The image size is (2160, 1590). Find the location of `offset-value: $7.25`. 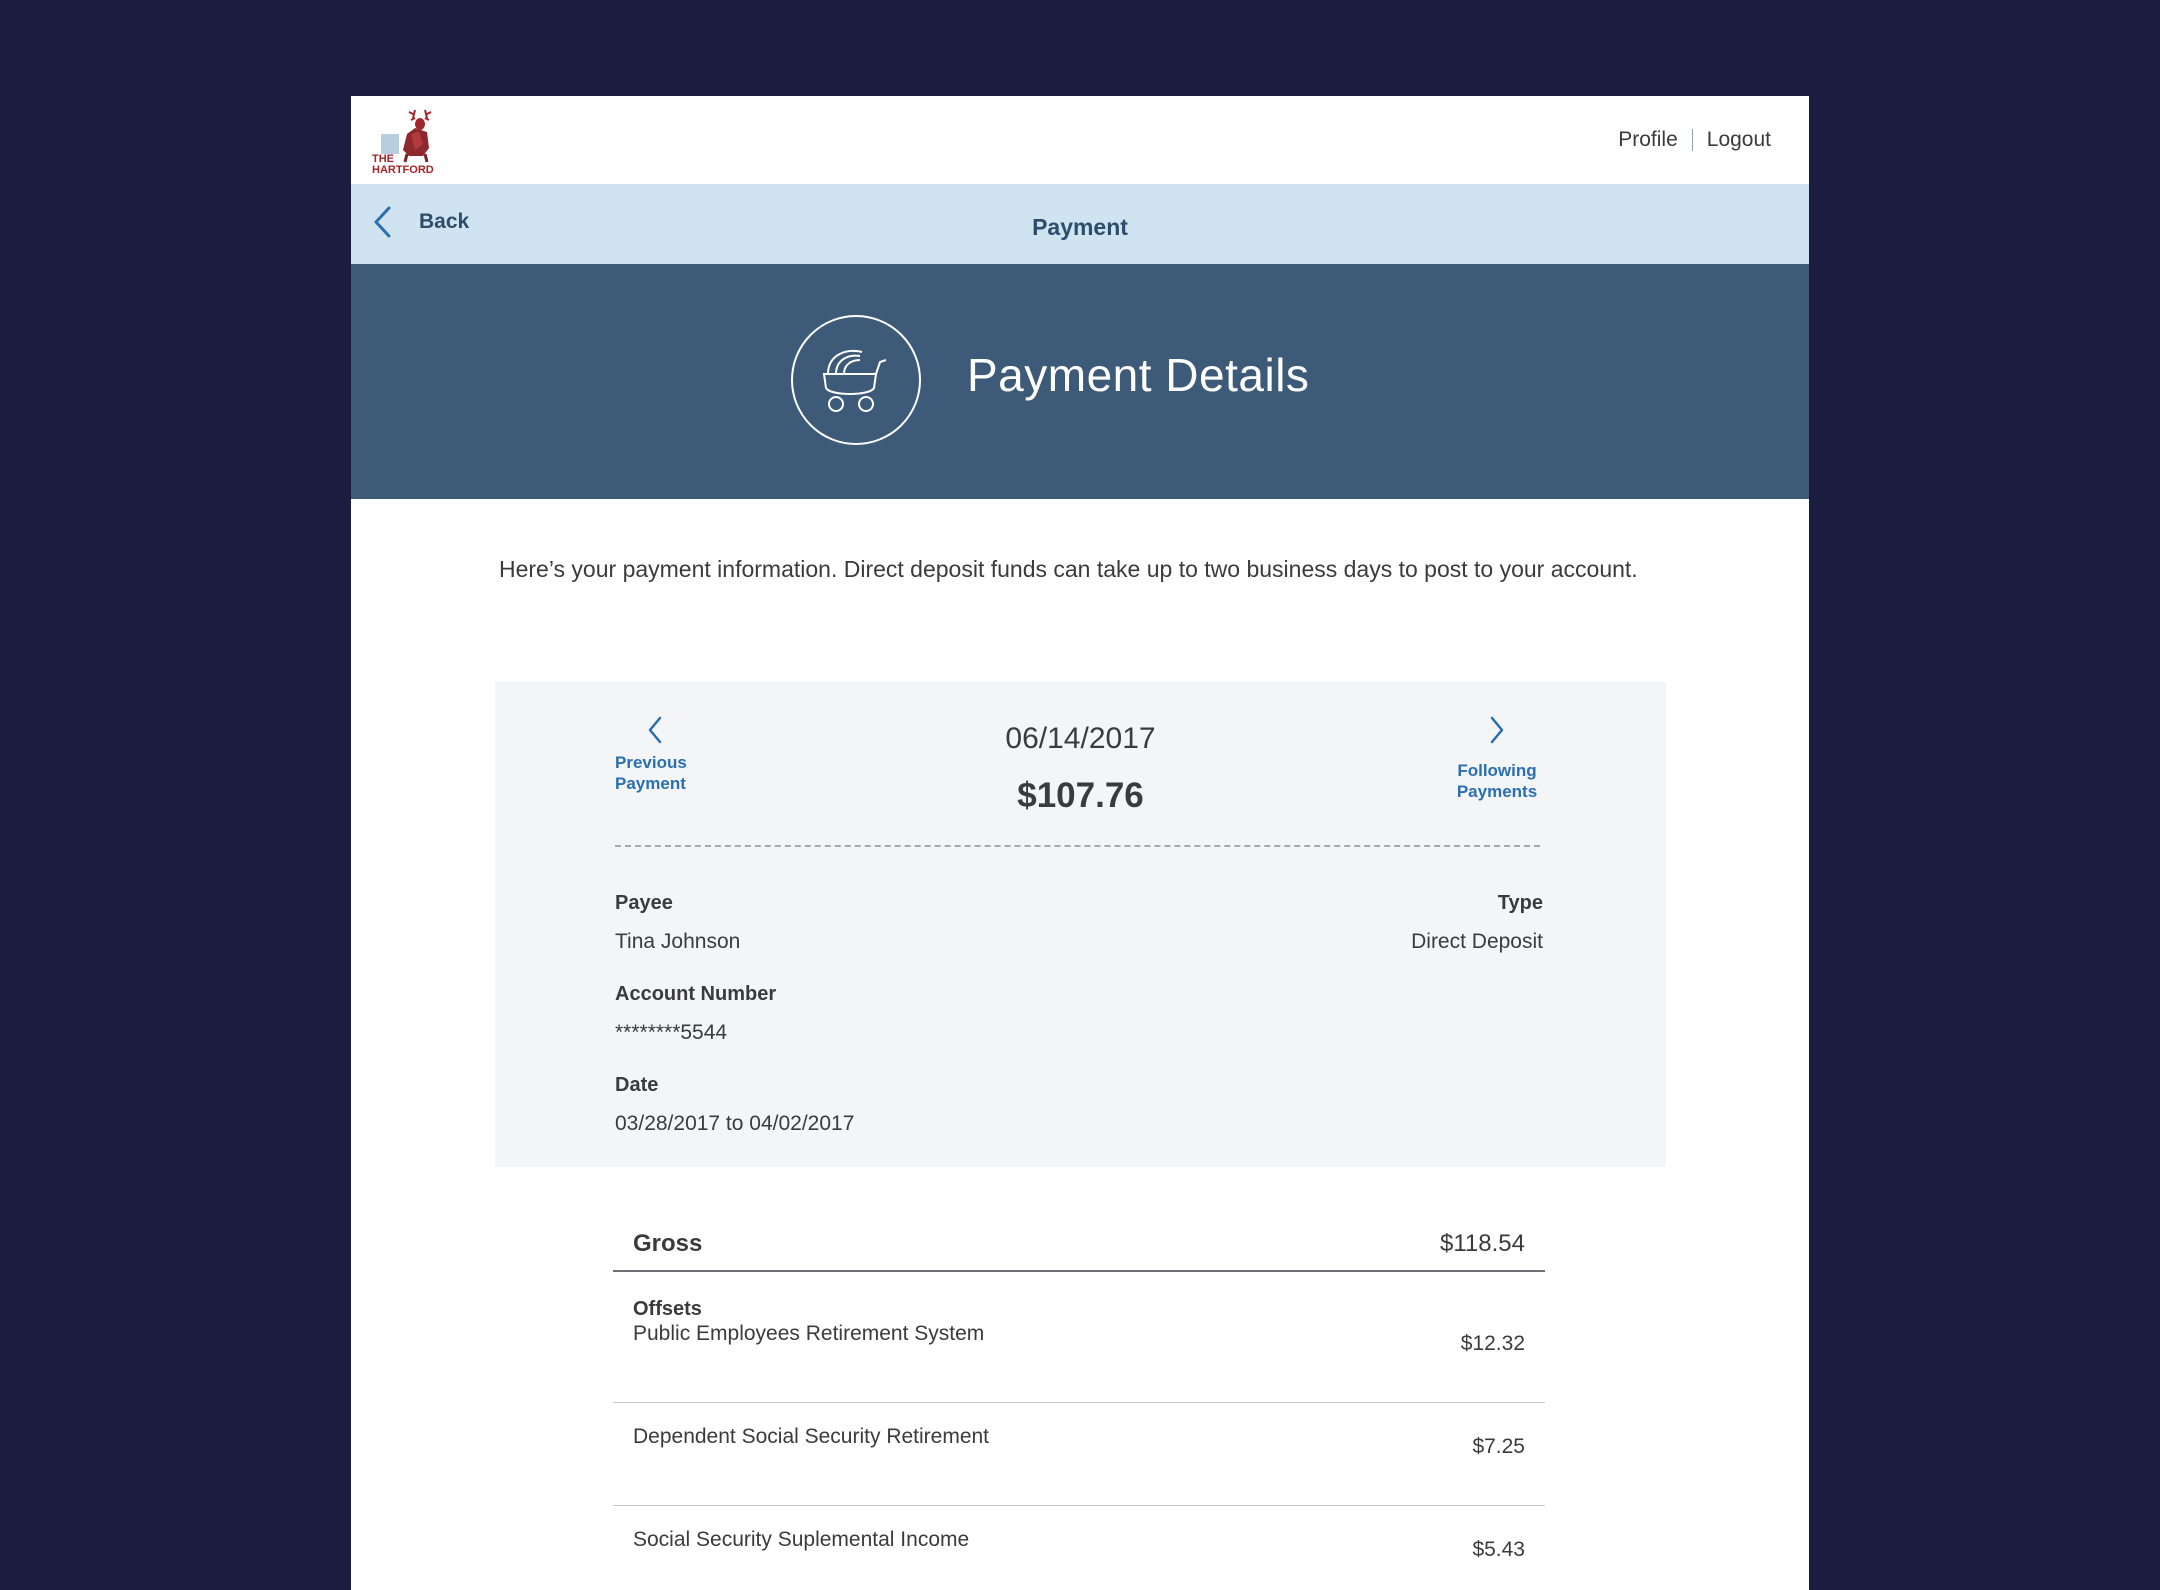

offset-value: $7.25 is located at coordinates (1498, 1446).